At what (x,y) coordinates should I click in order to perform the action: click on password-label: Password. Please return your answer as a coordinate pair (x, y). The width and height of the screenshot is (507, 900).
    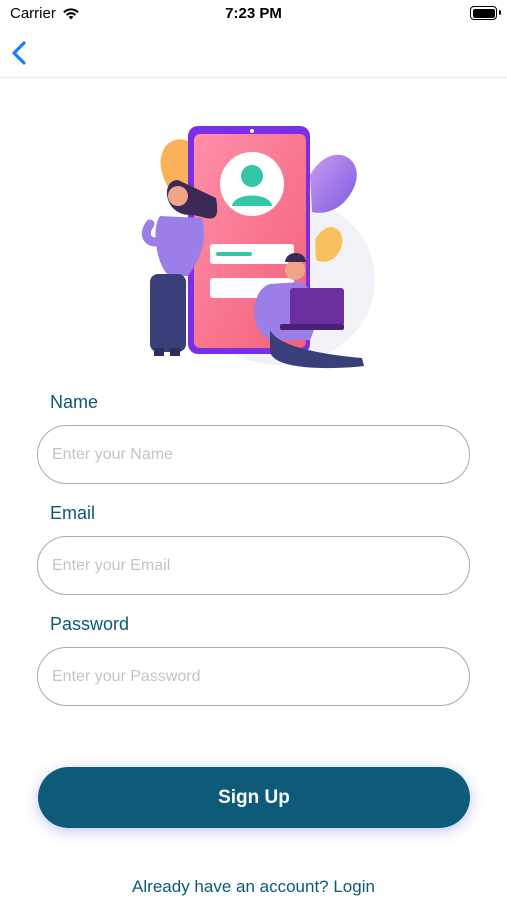
    Looking at the image, I should click on (90, 624).